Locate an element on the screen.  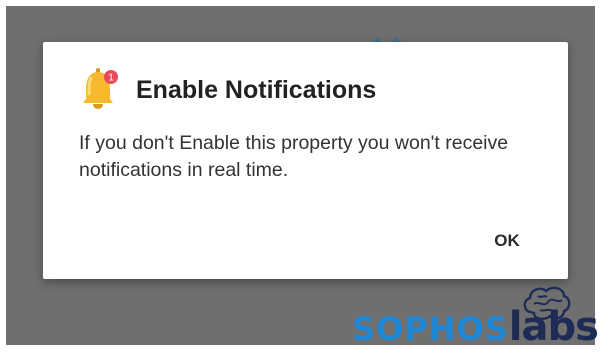
sophoslabs-wordmark: SOPHOSlabs is located at coordinates (475, 331).